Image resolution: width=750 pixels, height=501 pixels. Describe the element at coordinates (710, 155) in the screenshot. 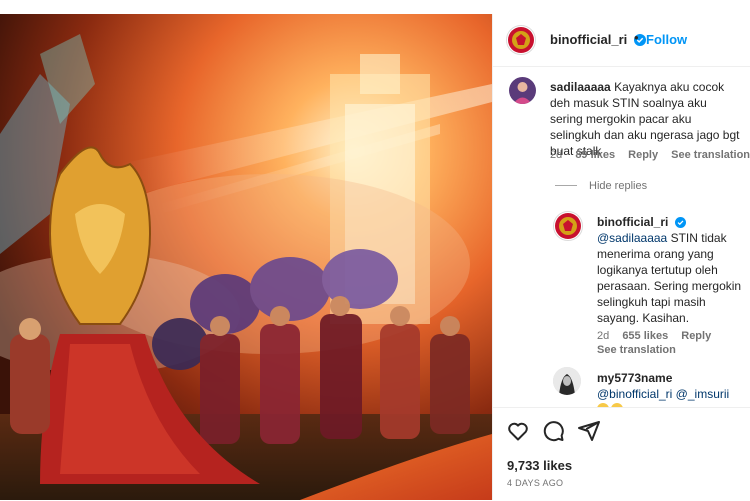

I see `see-translation-button: See translation` at that location.